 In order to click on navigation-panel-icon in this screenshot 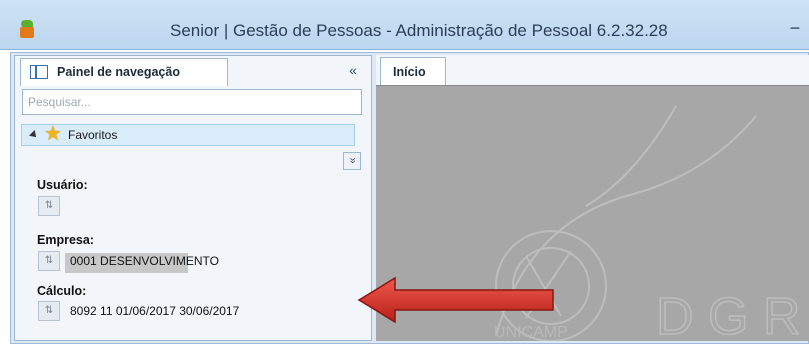, I will do `click(39, 72)`.